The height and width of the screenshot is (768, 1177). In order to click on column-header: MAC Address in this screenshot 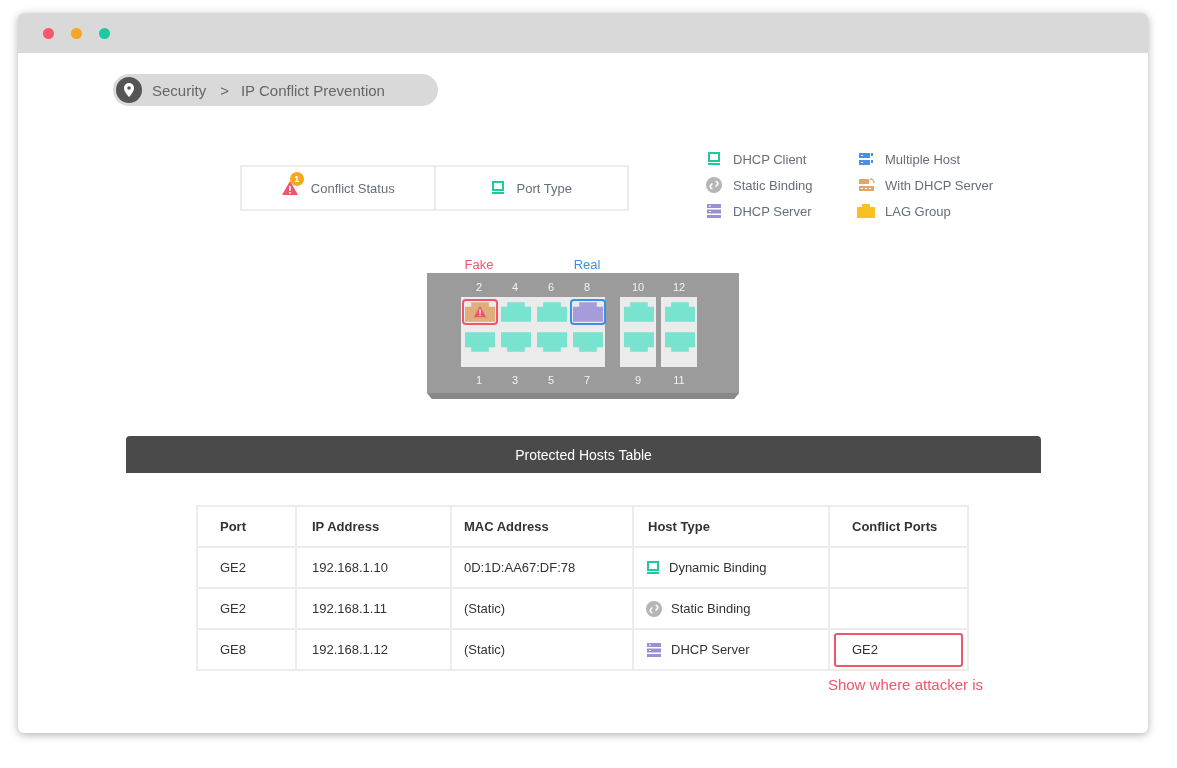, I will do `click(506, 526)`.